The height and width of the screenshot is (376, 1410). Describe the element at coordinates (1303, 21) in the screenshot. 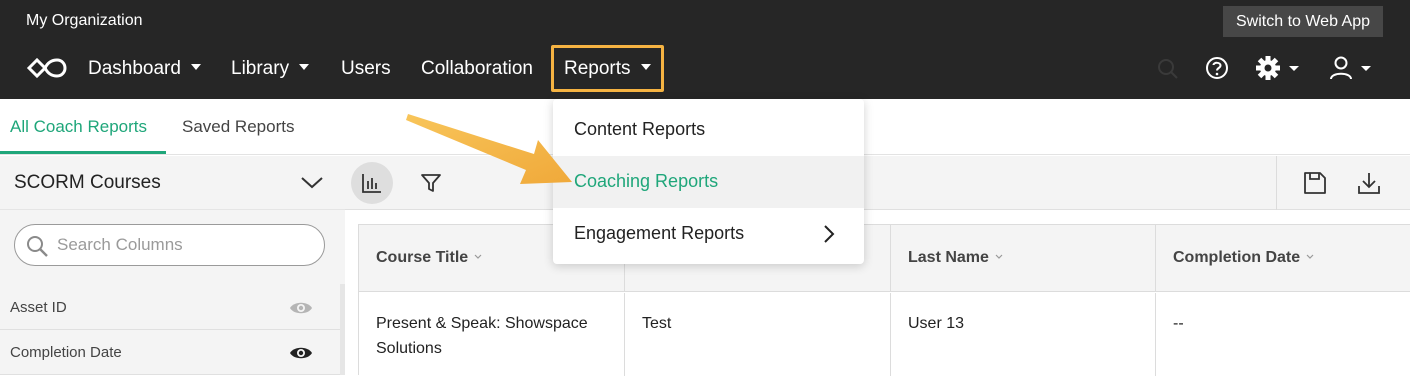

I see `switch-to-web-app-button: Switch to Web App` at that location.